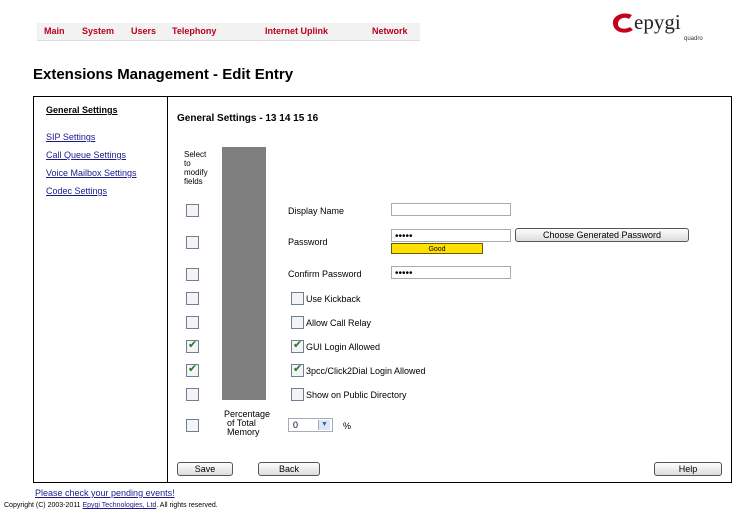 This screenshot has width=739, height=517. Describe the element at coordinates (688, 469) in the screenshot. I see `help-button: Help` at that location.